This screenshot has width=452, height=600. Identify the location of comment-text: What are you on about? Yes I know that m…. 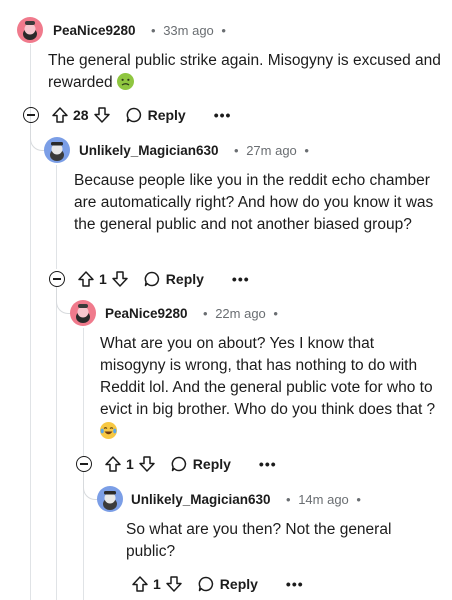
(268, 376).